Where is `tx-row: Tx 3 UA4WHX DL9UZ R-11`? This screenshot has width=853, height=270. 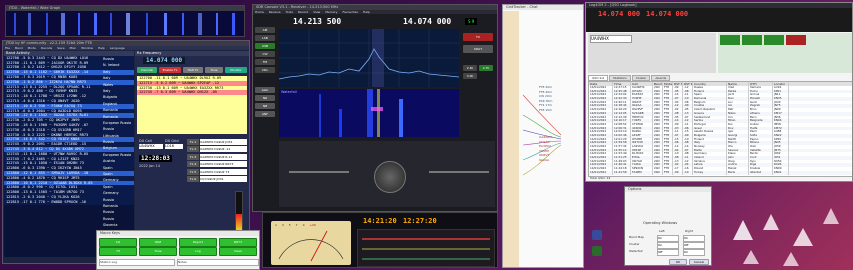 tx-row: Tx 3 UA4WHX DL9UZ R-11 is located at coordinates (217, 156).